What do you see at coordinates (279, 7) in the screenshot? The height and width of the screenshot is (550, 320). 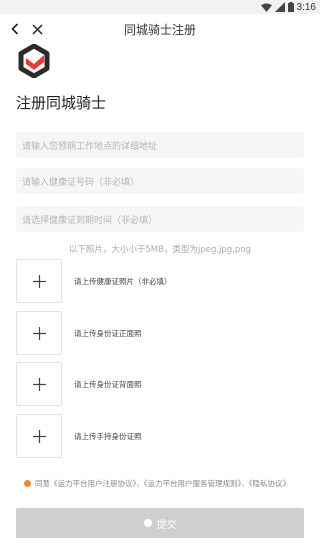 I see `signal-icon` at bounding box center [279, 7].